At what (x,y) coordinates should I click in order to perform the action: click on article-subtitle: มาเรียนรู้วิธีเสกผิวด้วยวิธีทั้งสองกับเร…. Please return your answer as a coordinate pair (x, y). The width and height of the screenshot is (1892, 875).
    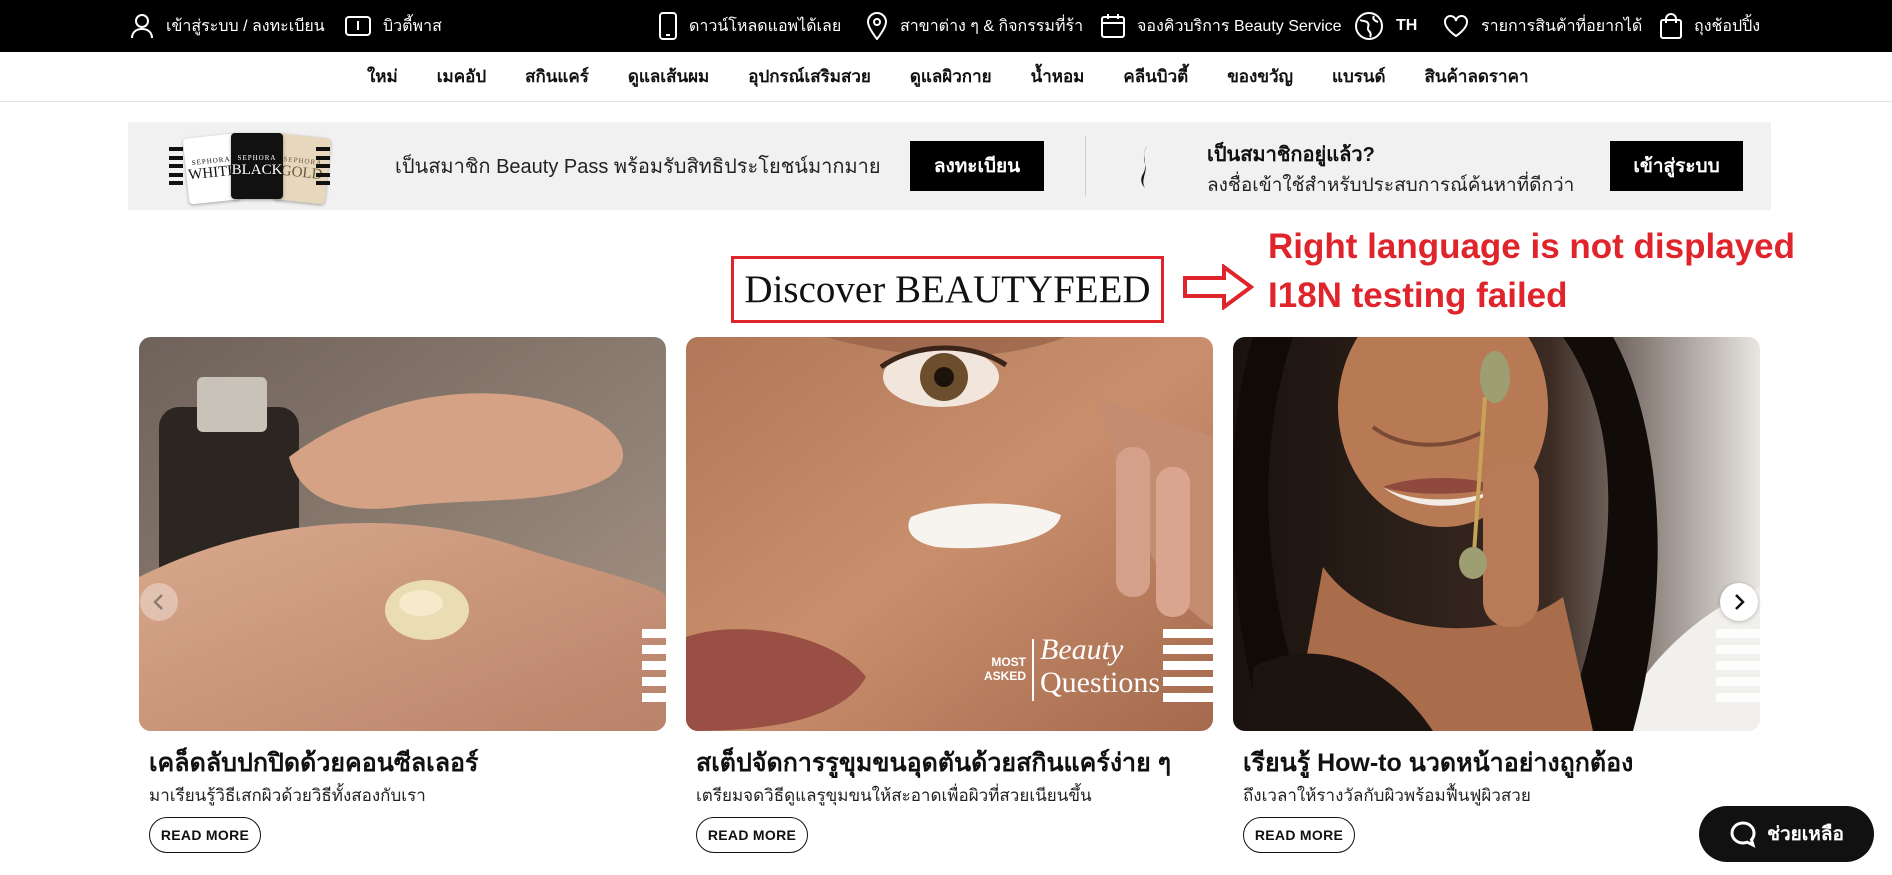
    Looking at the image, I should click on (287, 795).